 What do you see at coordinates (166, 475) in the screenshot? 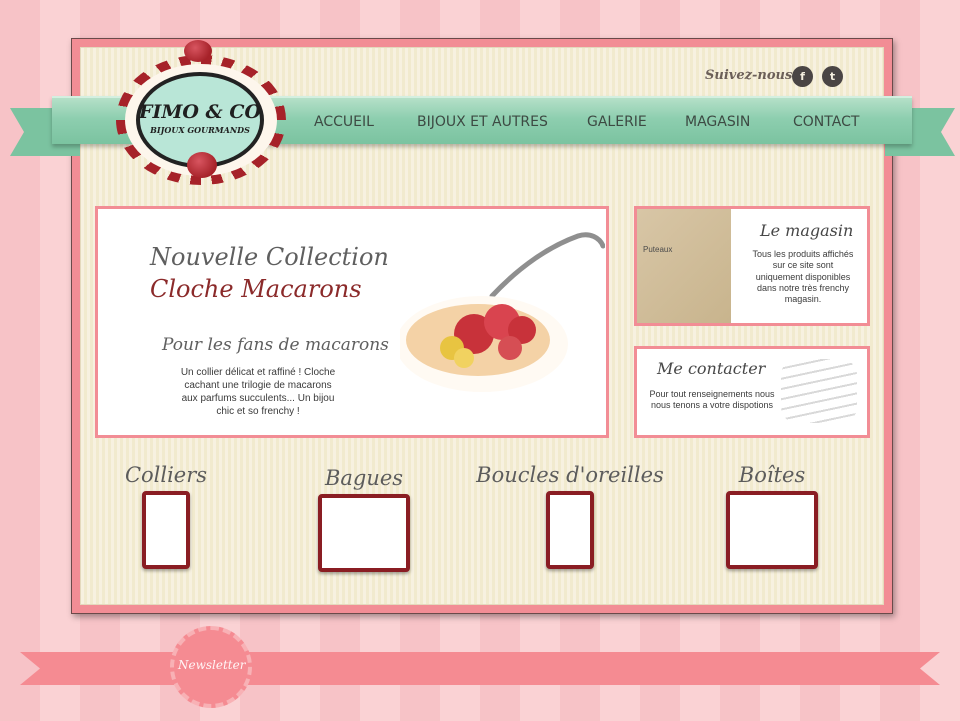
I see `category-title: Colliers` at bounding box center [166, 475].